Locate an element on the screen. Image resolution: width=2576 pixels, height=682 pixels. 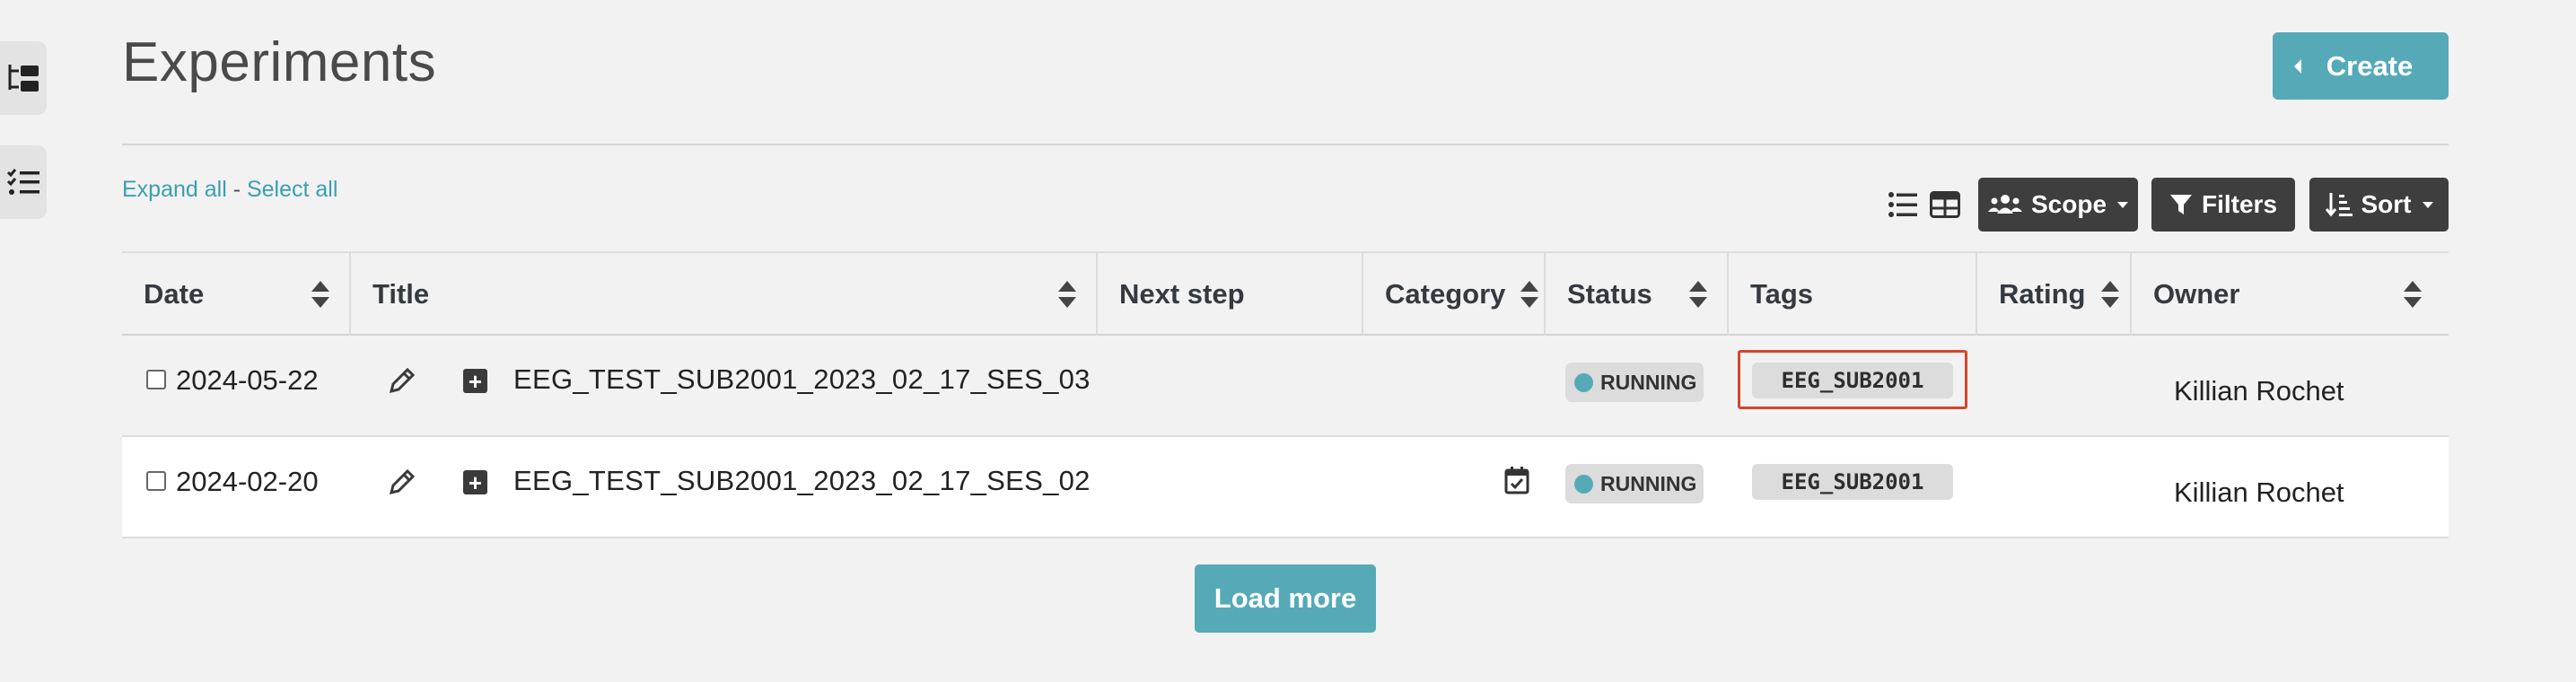
sort-dropdown-button: Sort is located at coordinates (2379, 205).